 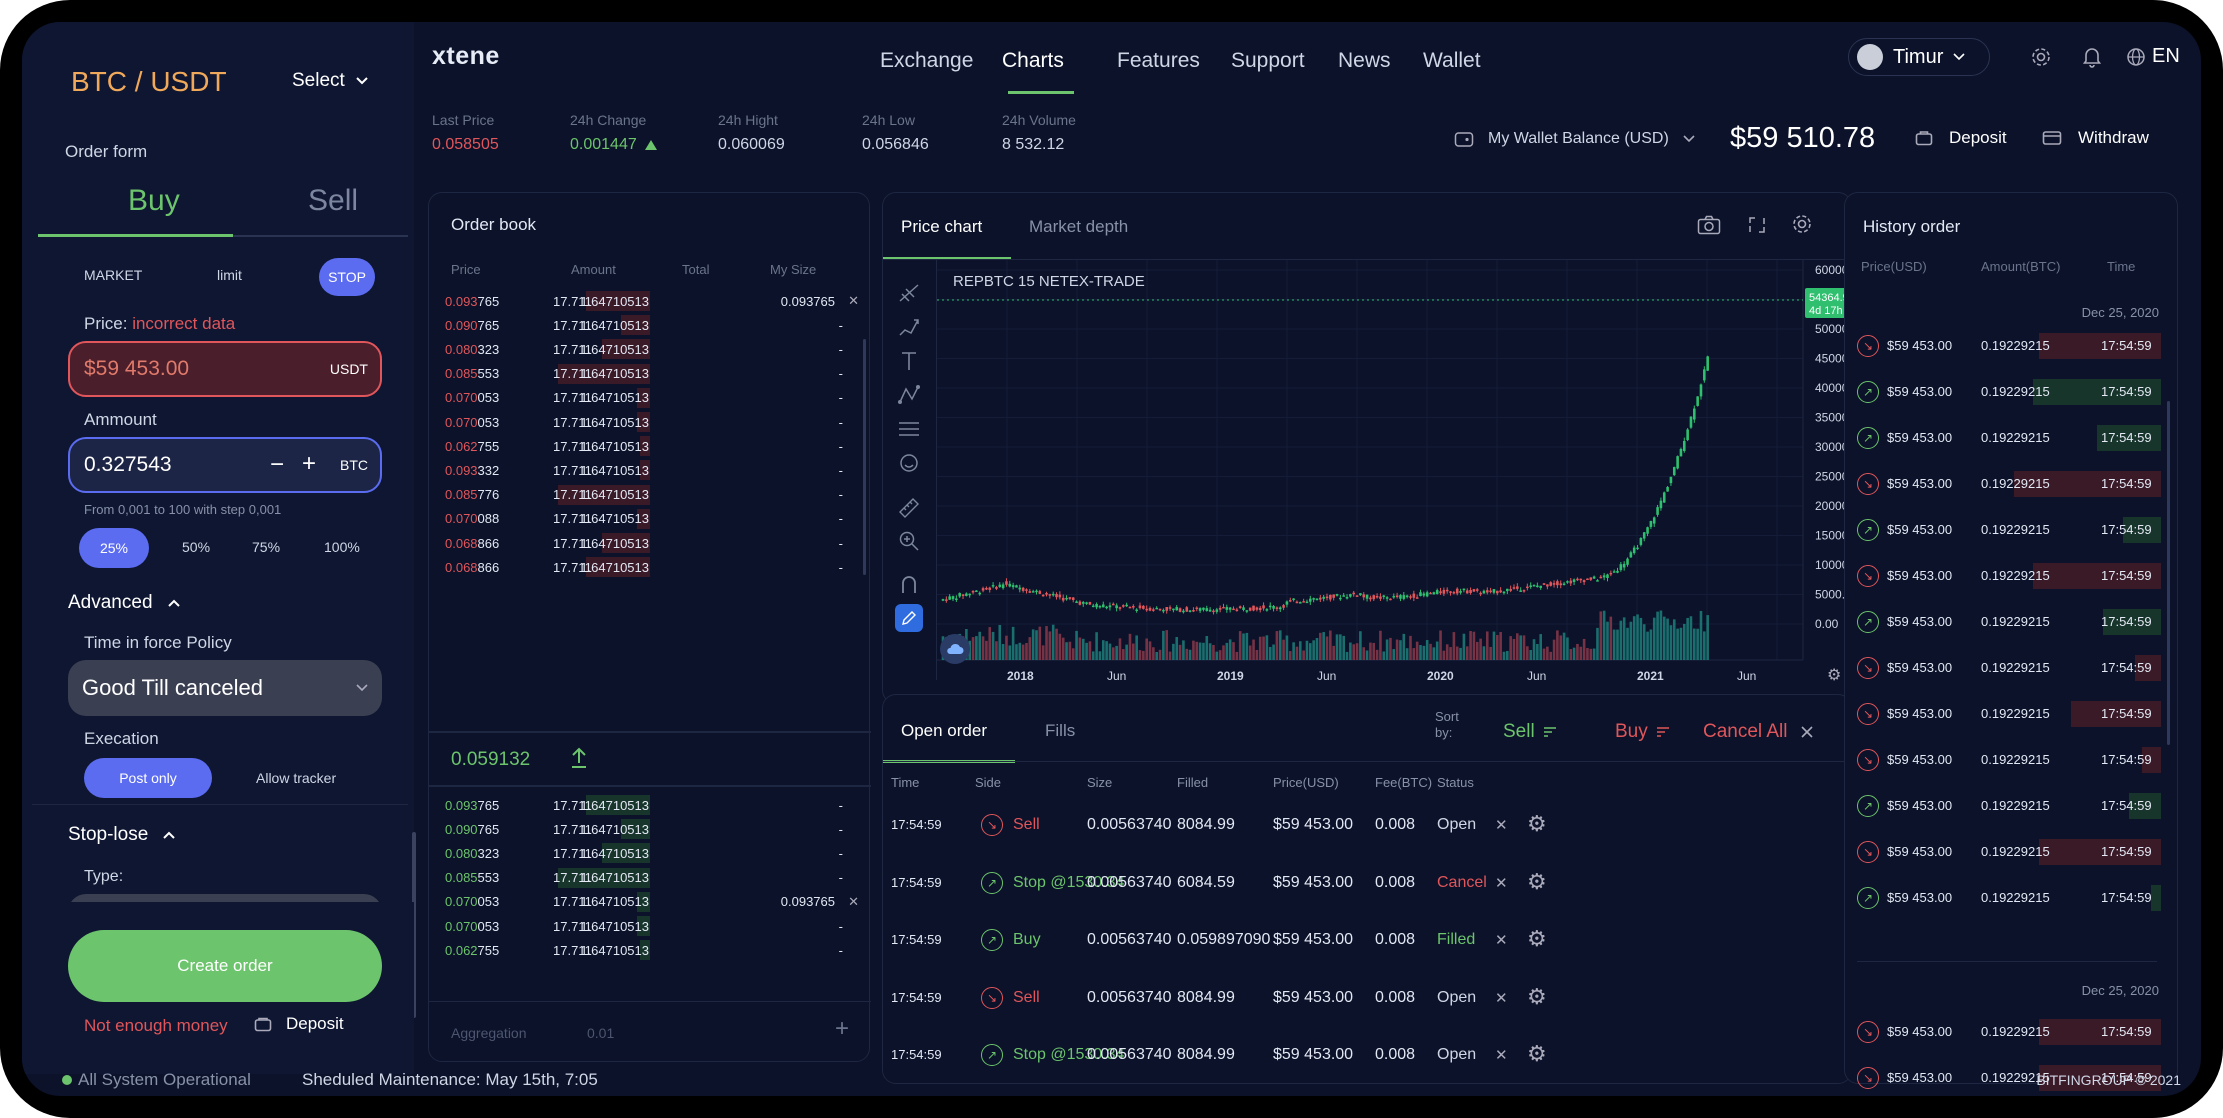 I want to click on order-book-row: 0.093332 17.711 1.64710513-, so click(x=650, y=470).